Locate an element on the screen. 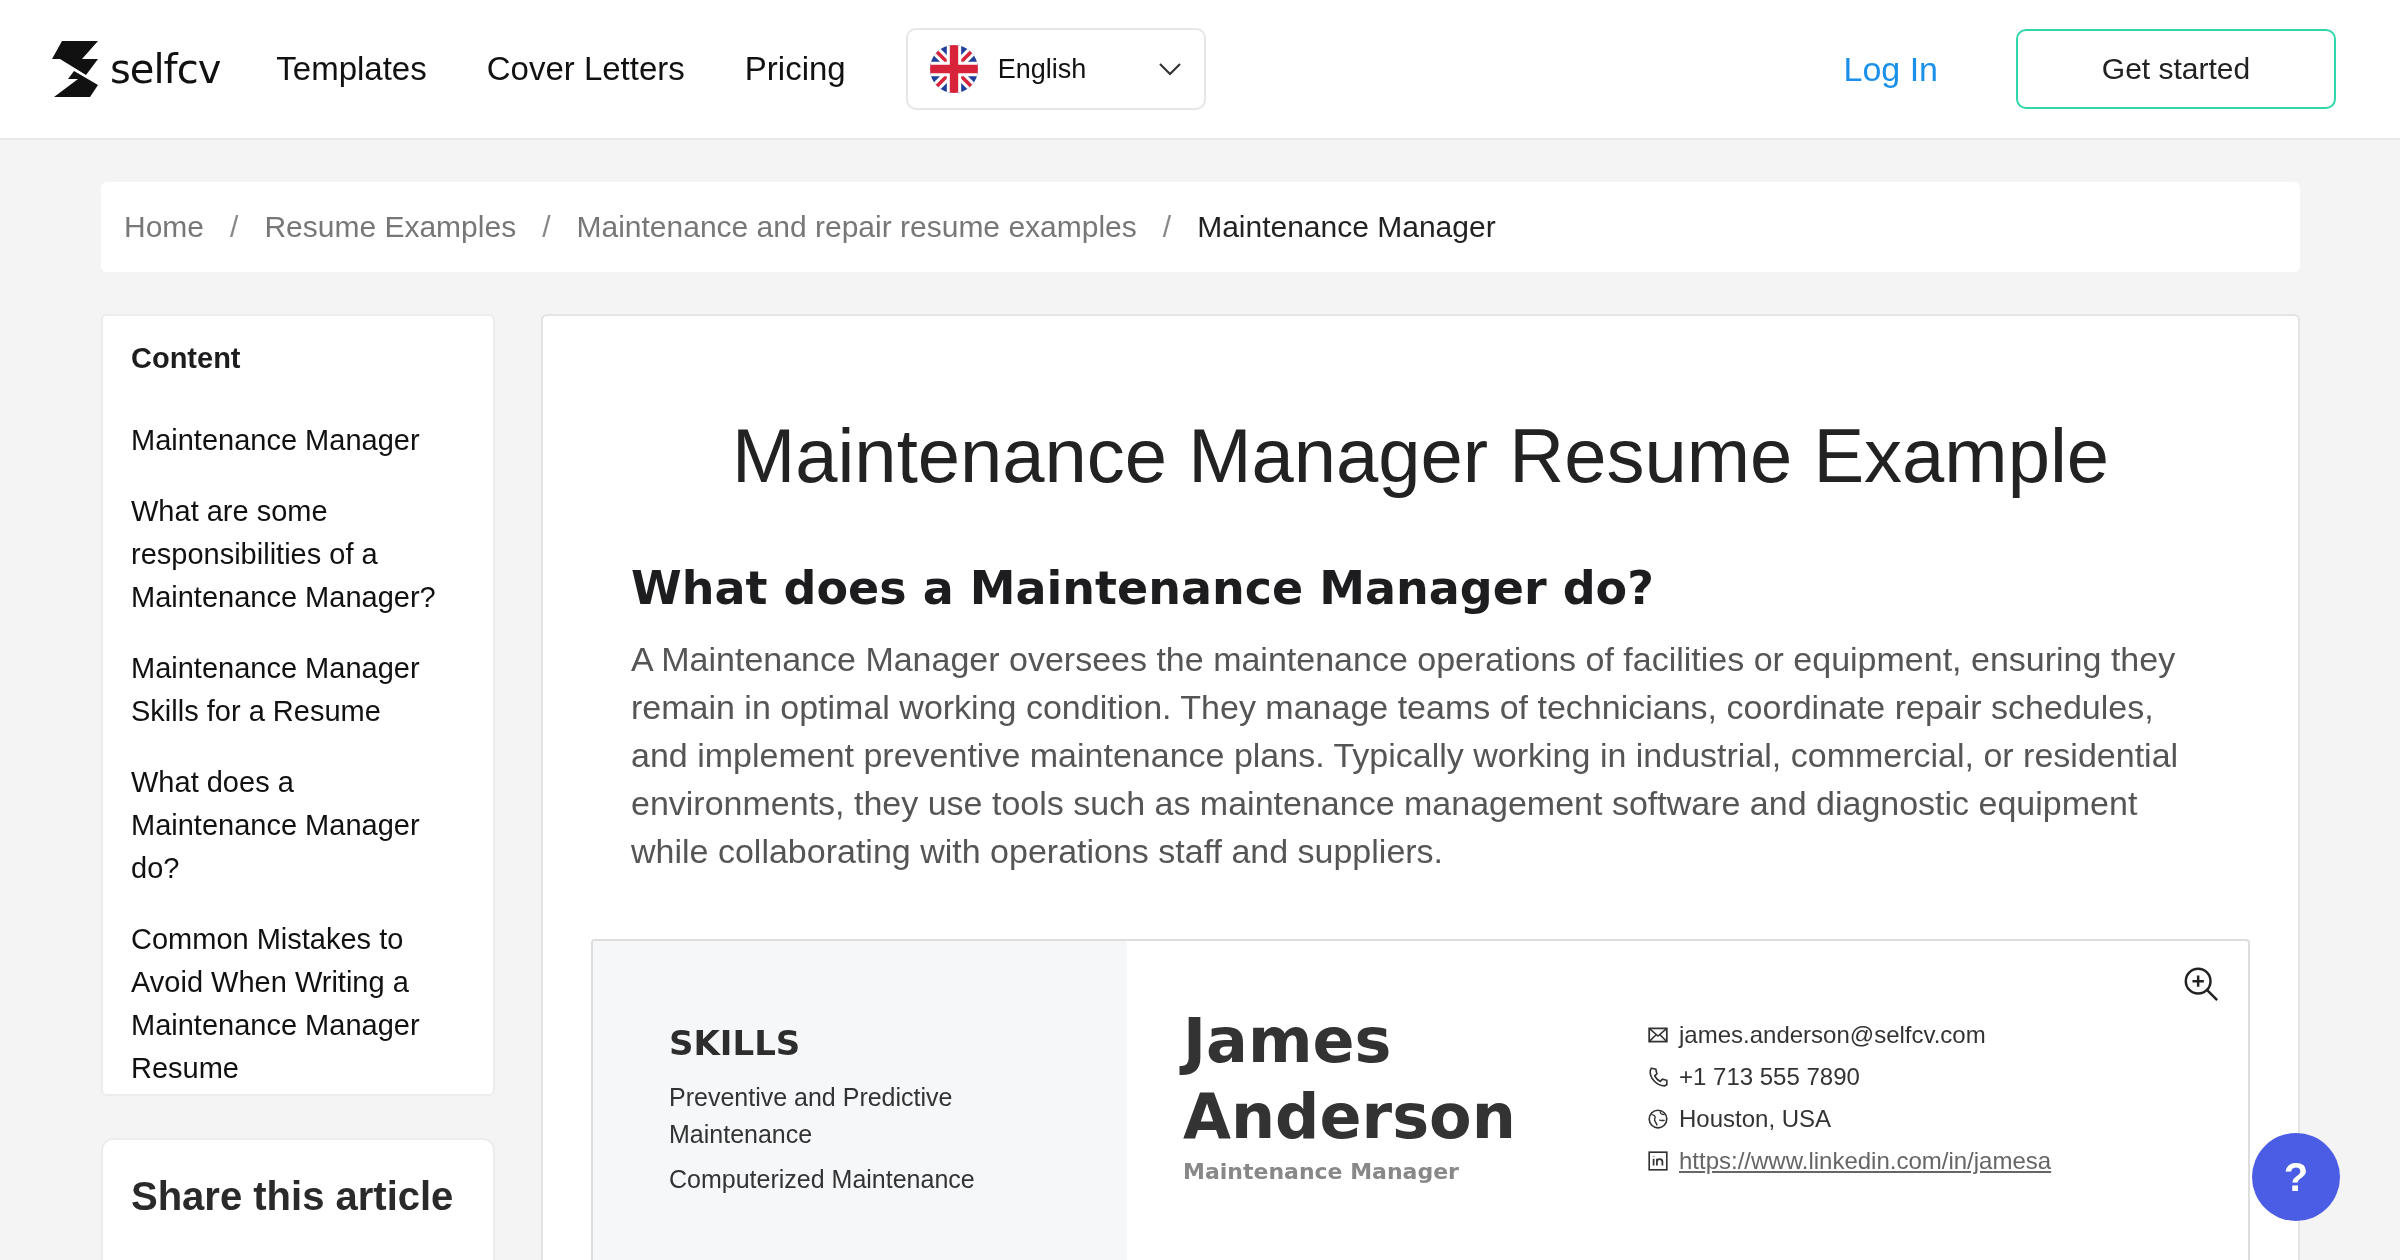 The height and width of the screenshot is (1260, 2400). contact-text: james.anderson@selfcv.com is located at coordinates (1832, 1035).